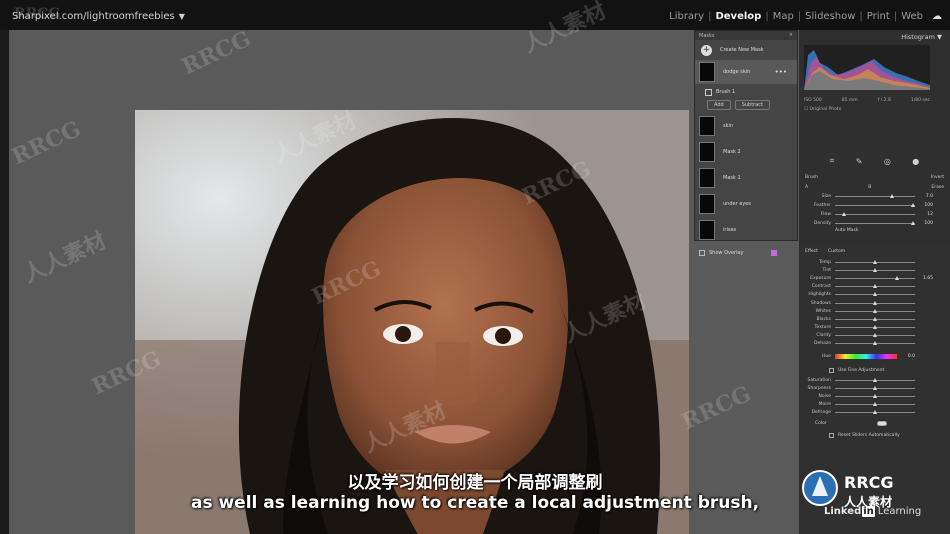 The width and height of the screenshot is (950, 534). I want to click on more-options-icon: •••, so click(781, 72).